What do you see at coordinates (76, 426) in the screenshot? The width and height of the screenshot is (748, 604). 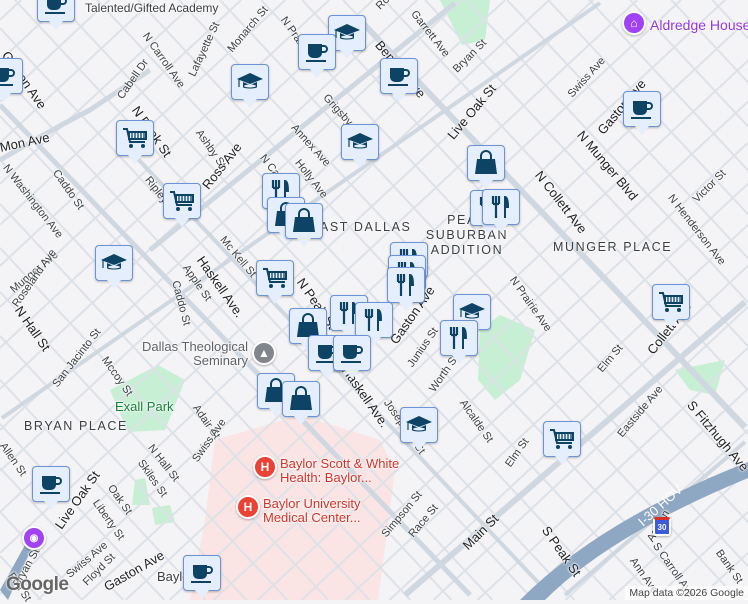 I see `neighborhood-label: BRYAN PLACE` at bounding box center [76, 426].